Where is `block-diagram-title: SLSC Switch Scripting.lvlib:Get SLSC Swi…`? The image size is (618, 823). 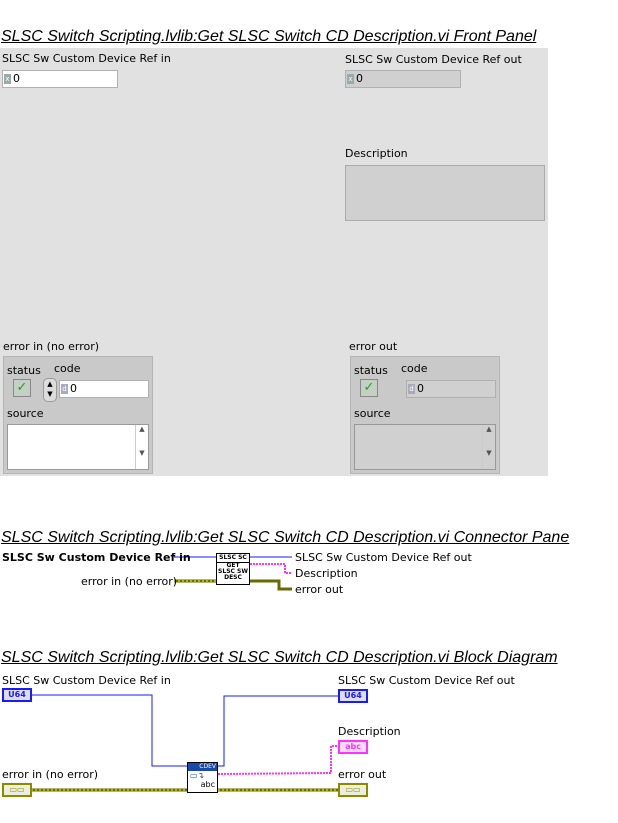
block-diagram-title: SLSC Switch Scripting.lvlib:Get SLSC Swi… is located at coordinates (279, 657).